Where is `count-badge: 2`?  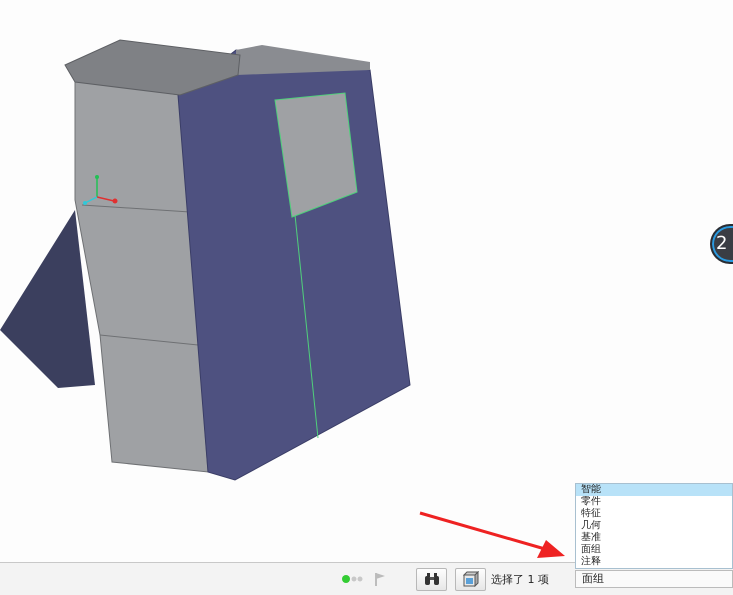 count-badge: 2 is located at coordinates (721, 244).